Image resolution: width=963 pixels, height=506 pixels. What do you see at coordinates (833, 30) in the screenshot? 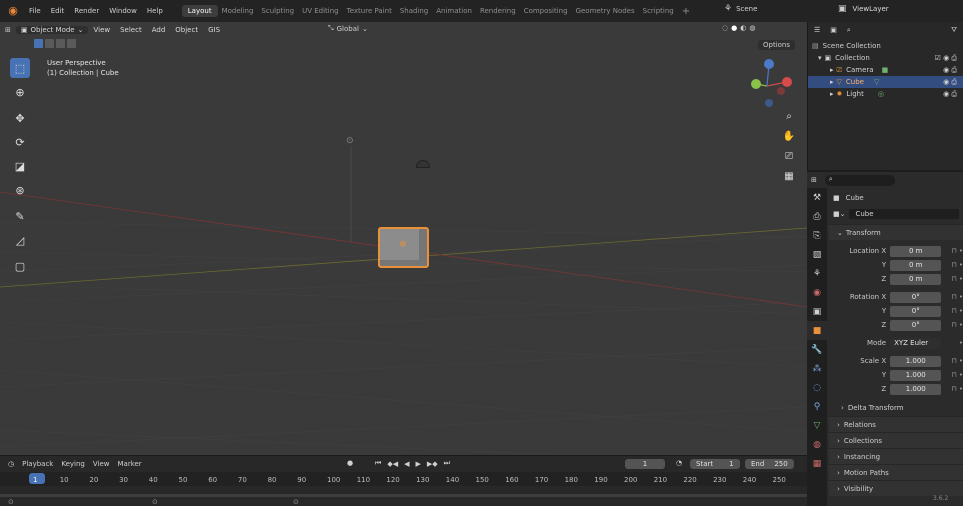
I see `display-mode-icon: ▣` at bounding box center [833, 30].